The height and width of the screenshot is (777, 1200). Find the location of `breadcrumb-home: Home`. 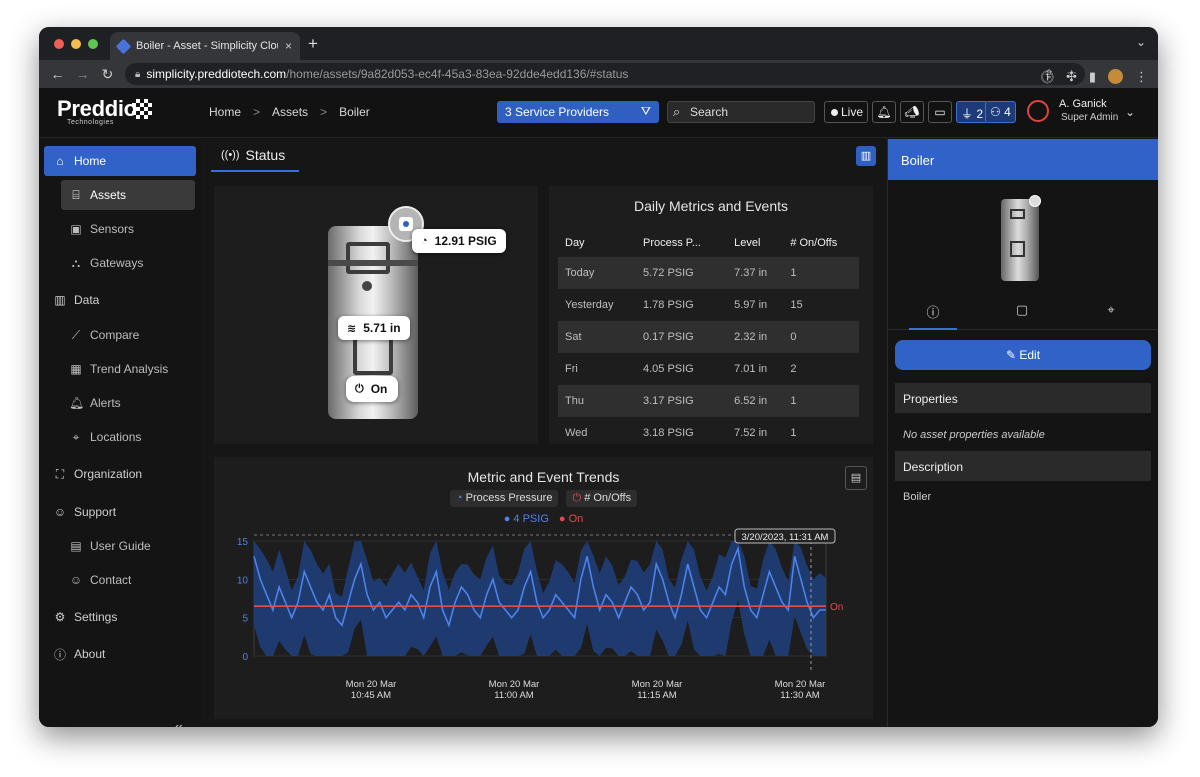

breadcrumb-home: Home is located at coordinates (225, 112).